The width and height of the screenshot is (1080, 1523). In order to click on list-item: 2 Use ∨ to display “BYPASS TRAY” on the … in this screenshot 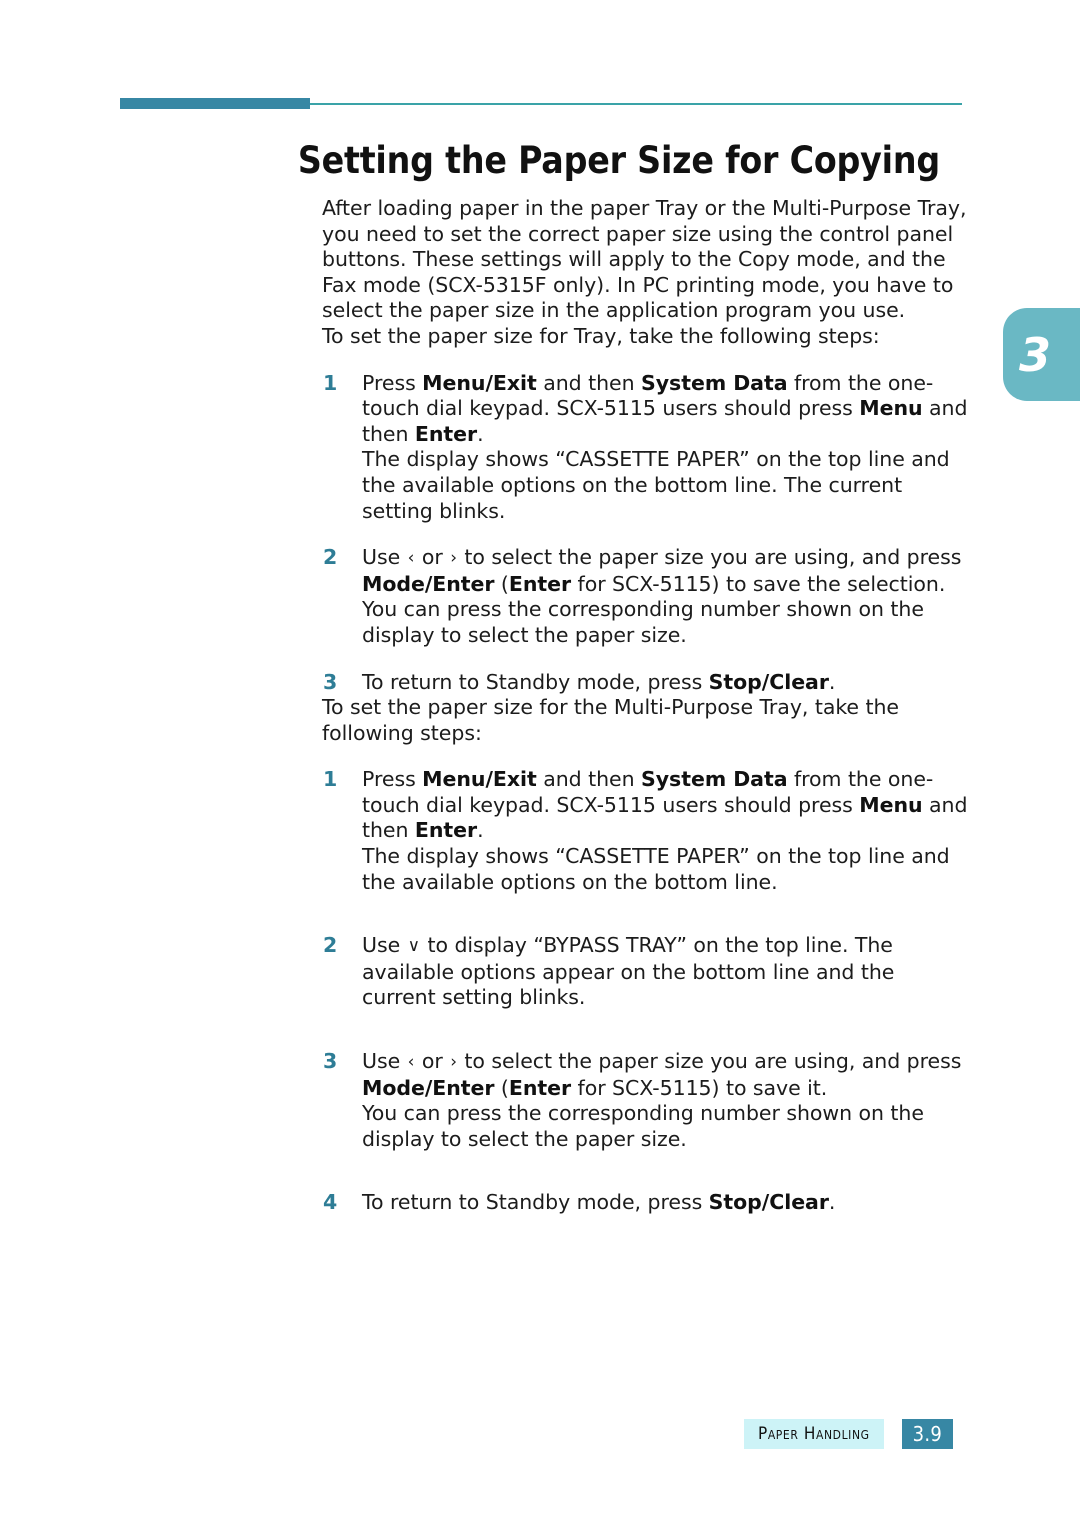, I will do `click(647, 972)`.